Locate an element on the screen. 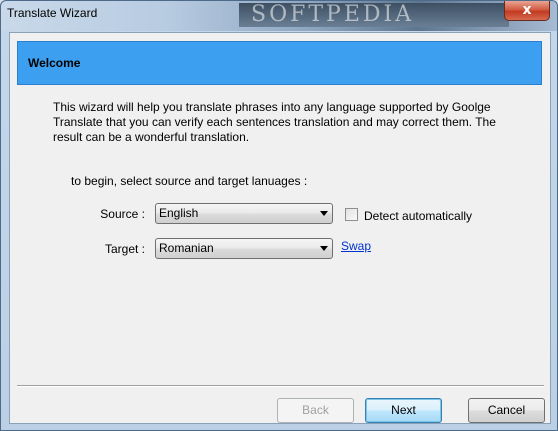 Image resolution: width=558 pixels, height=431 pixels. button-separator is located at coordinates (280, 386).